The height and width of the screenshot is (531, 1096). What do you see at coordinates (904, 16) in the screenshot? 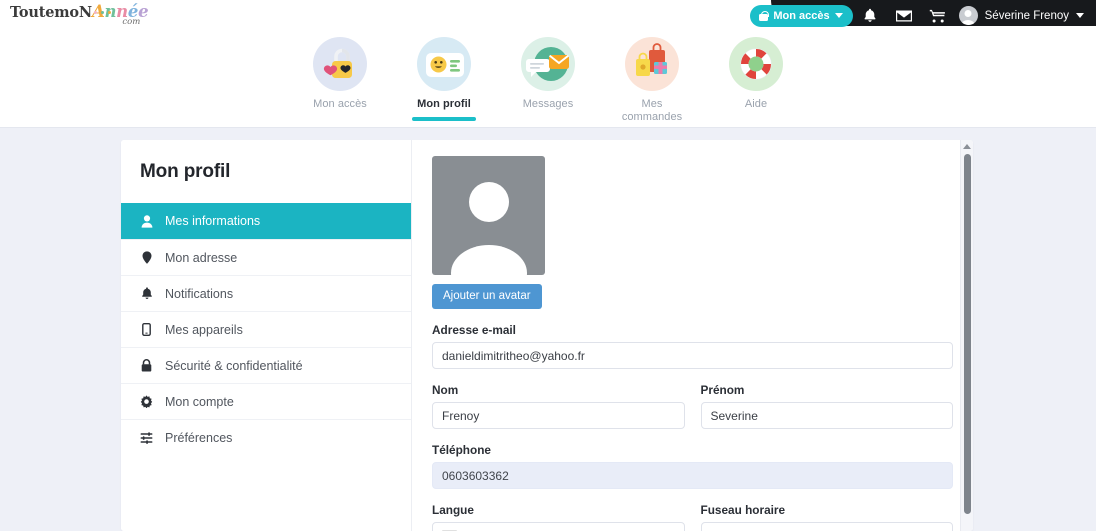
I see `messages-envelope-icon` at bounding box center [904, 16].